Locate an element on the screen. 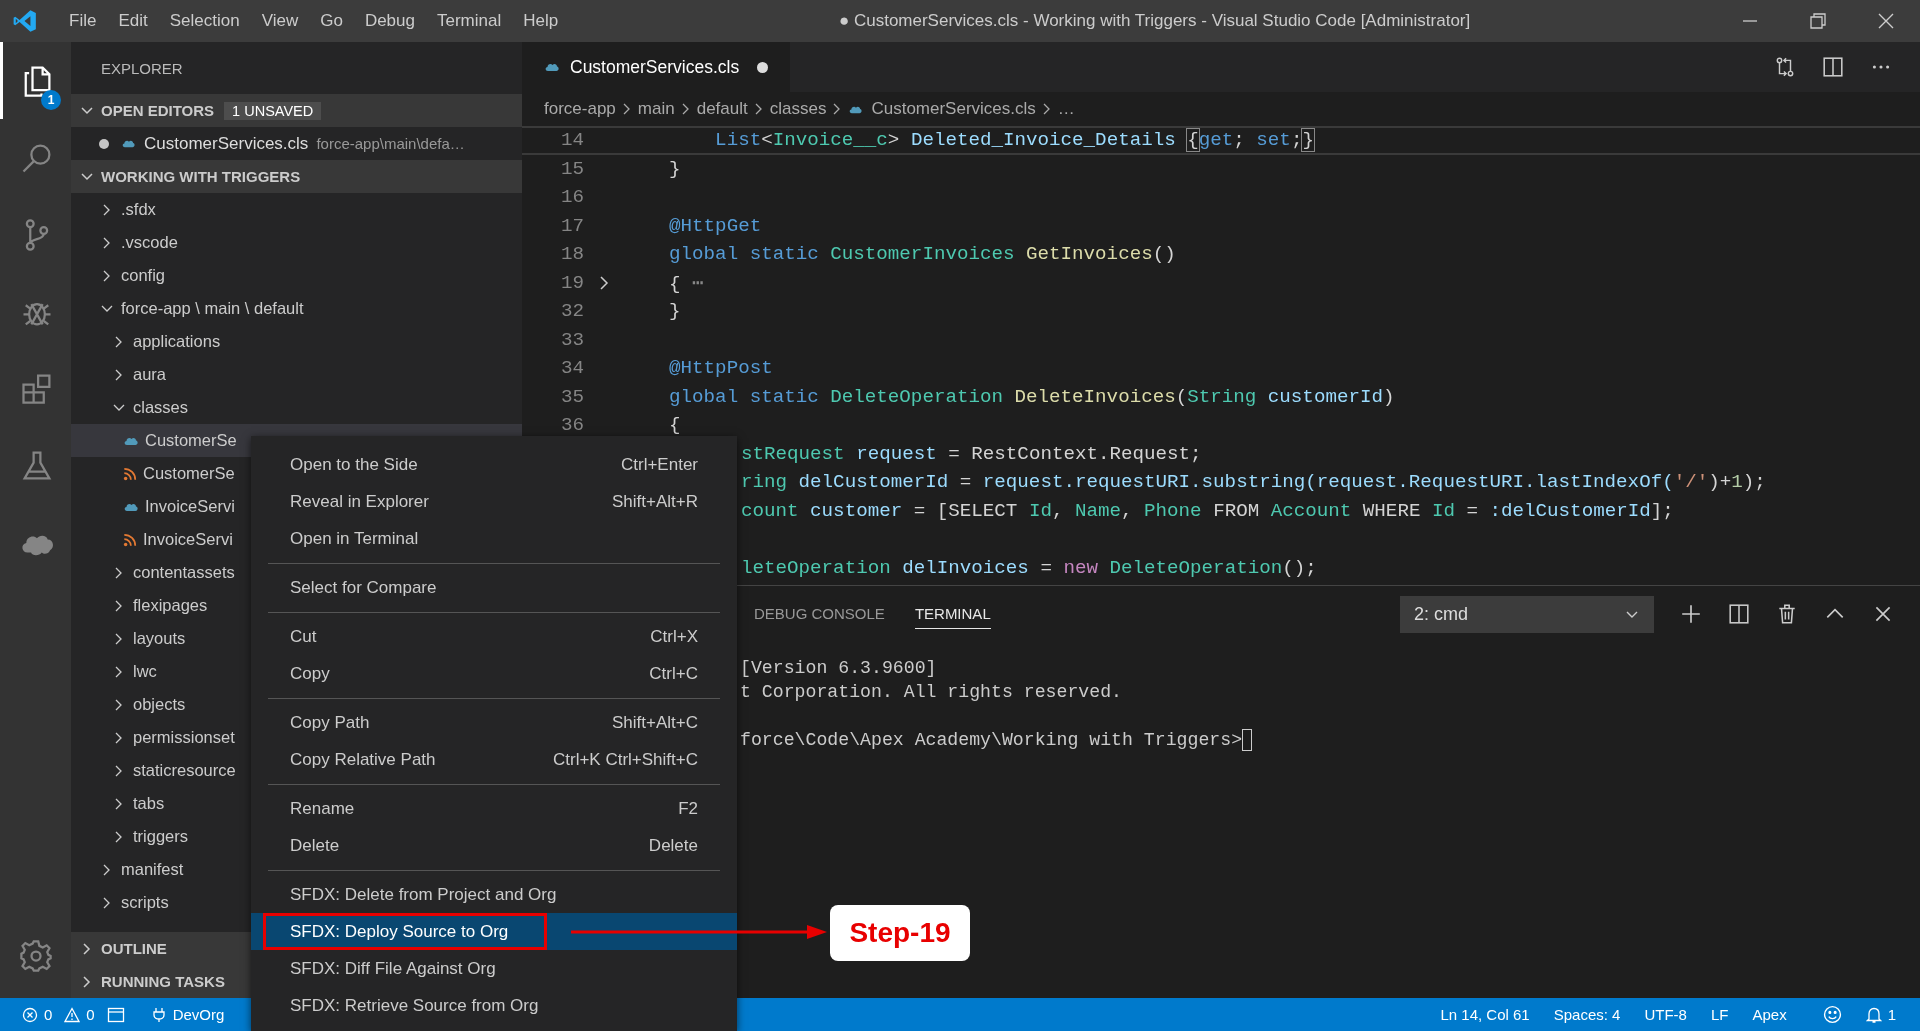 The width and height of the screenshot is (1920, 1031). line-number: 32 is located at coordinates (572, 311).